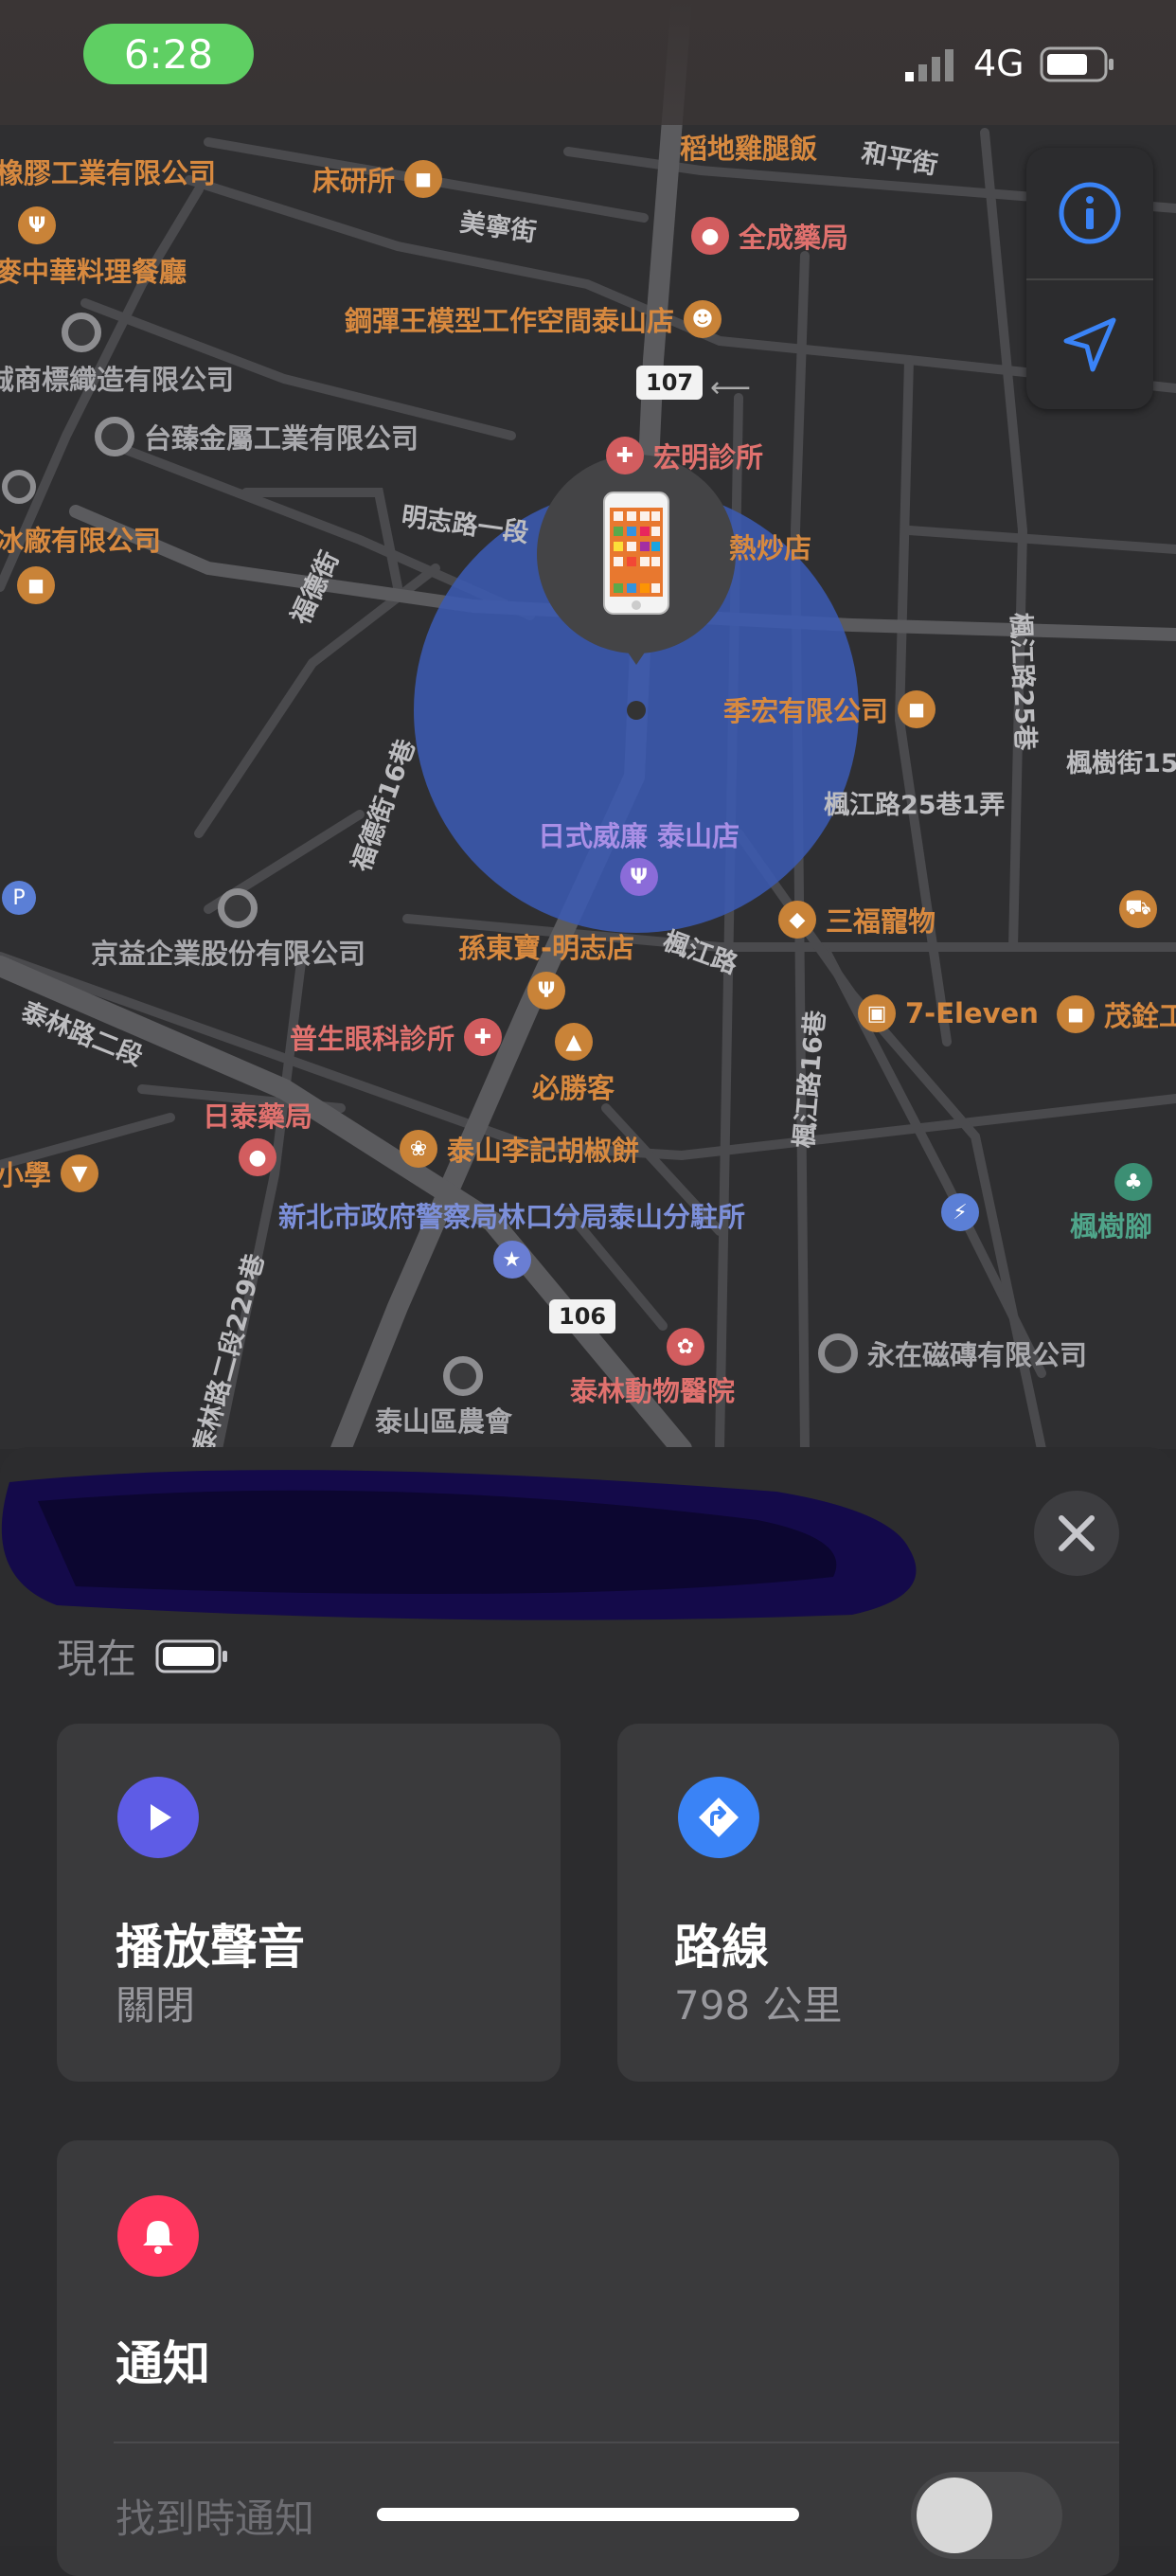 The image size is (1176, 2576). I want to click on police-badge-icon: ★, so click(511, 1260).